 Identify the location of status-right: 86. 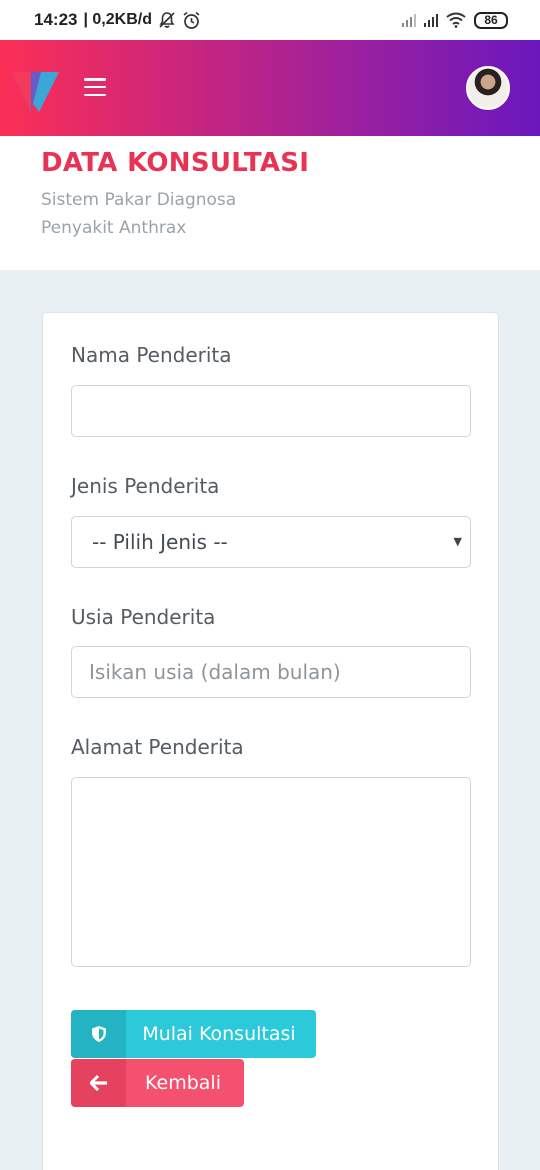
(455, 20).